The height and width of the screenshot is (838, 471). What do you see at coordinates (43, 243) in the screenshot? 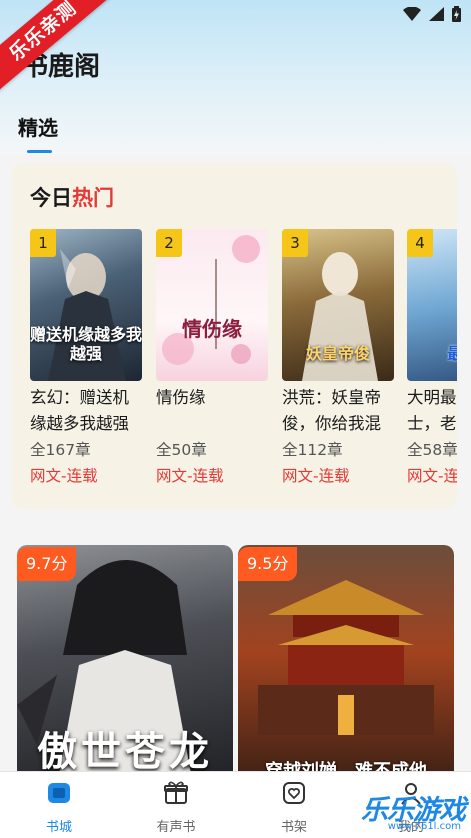
I see `rank-badge: 1` at bounding box center [43, 243].